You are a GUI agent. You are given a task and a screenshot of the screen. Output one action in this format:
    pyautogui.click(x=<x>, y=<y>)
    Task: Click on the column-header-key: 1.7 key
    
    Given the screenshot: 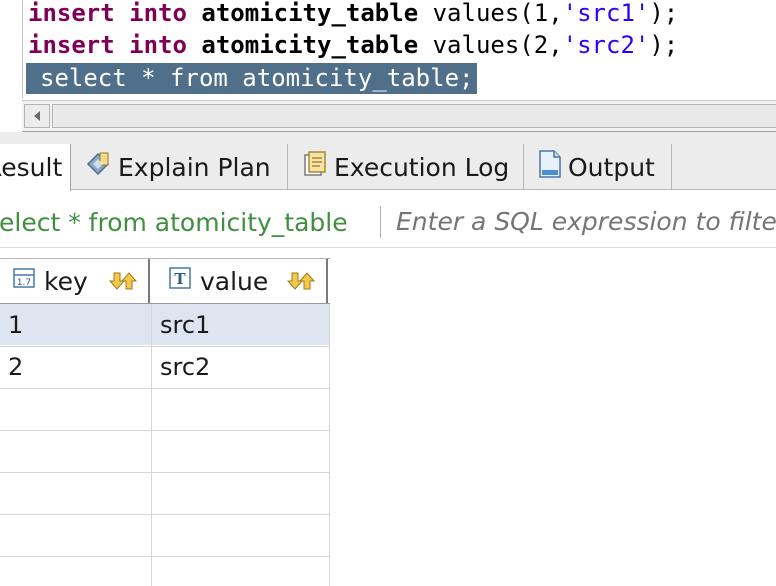 What is the action you would take?
    pyautogui.click(x=75, y=281)
    